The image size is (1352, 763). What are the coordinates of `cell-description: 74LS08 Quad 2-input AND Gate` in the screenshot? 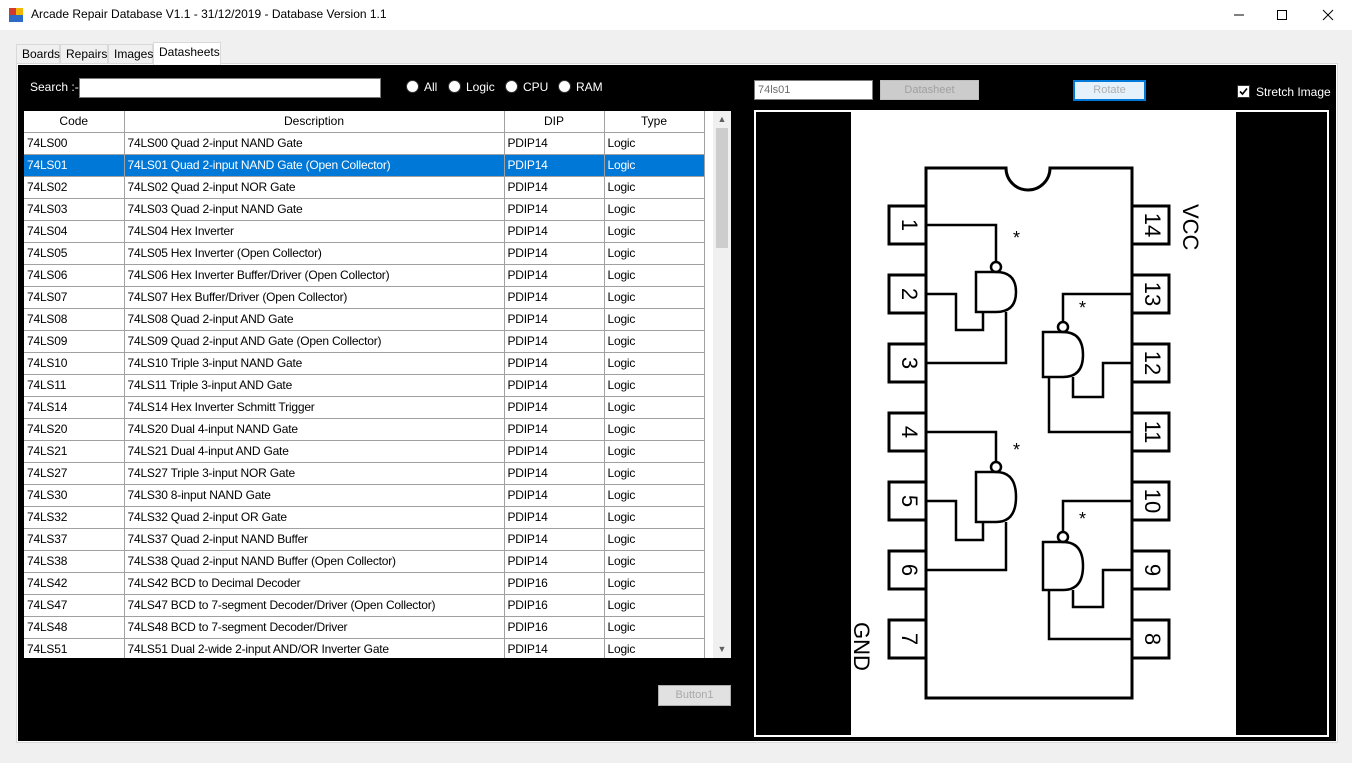 It's located at (314, 319).